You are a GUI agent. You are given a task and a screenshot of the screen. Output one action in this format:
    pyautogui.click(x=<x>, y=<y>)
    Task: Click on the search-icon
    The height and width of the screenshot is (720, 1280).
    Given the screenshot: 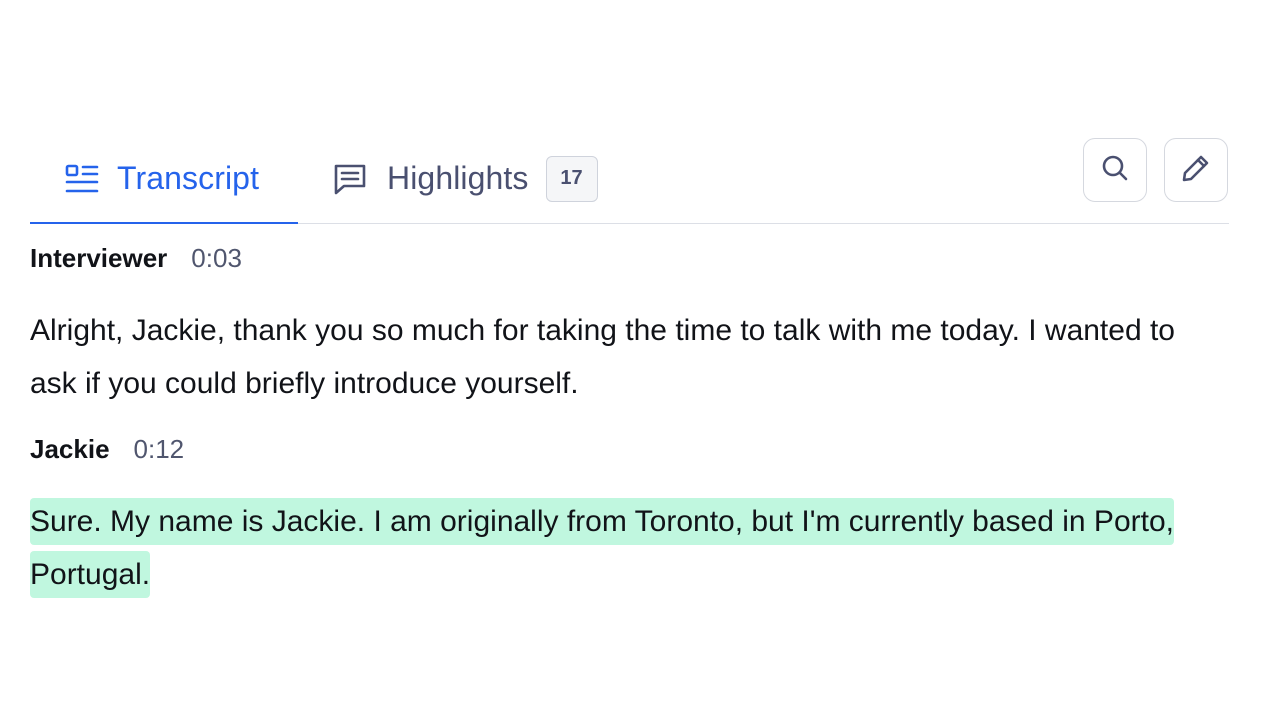 What is the action you would take?
    pyautogui.click(x=1115, y=170)
    